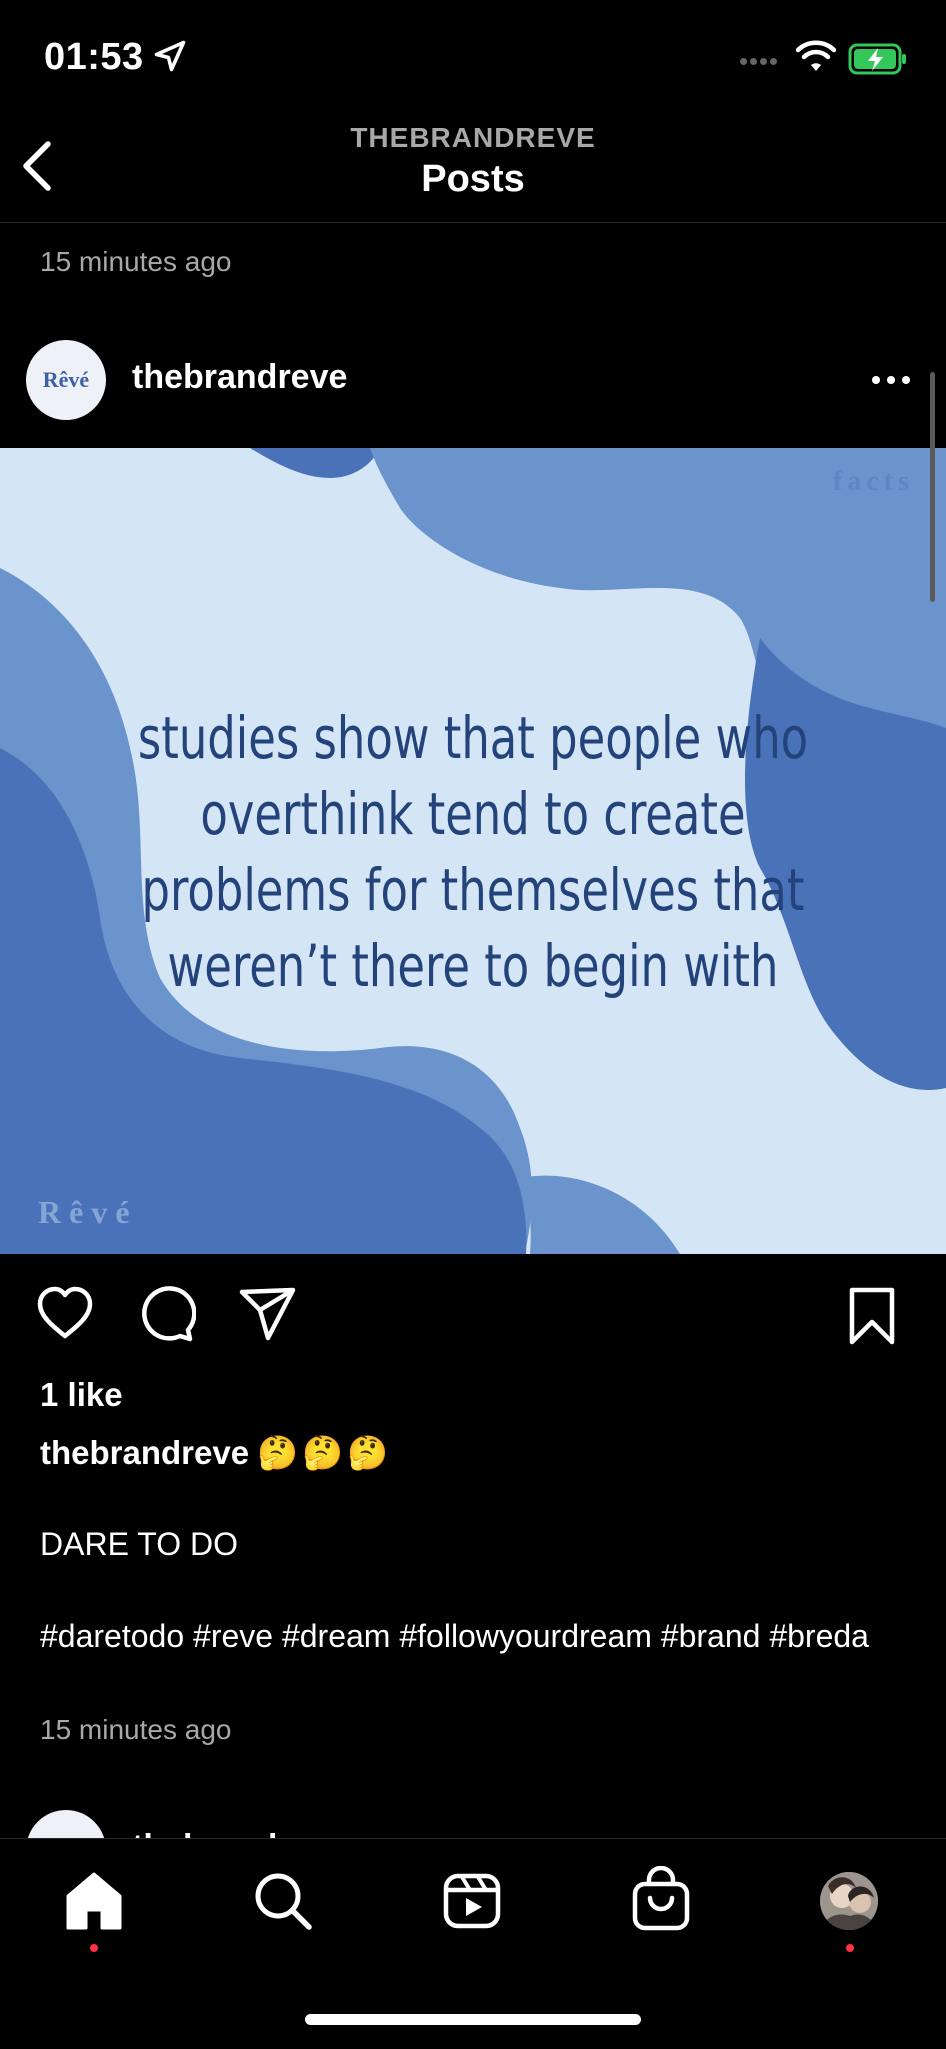  I want to click on reels-icon, so click(472, 1901).